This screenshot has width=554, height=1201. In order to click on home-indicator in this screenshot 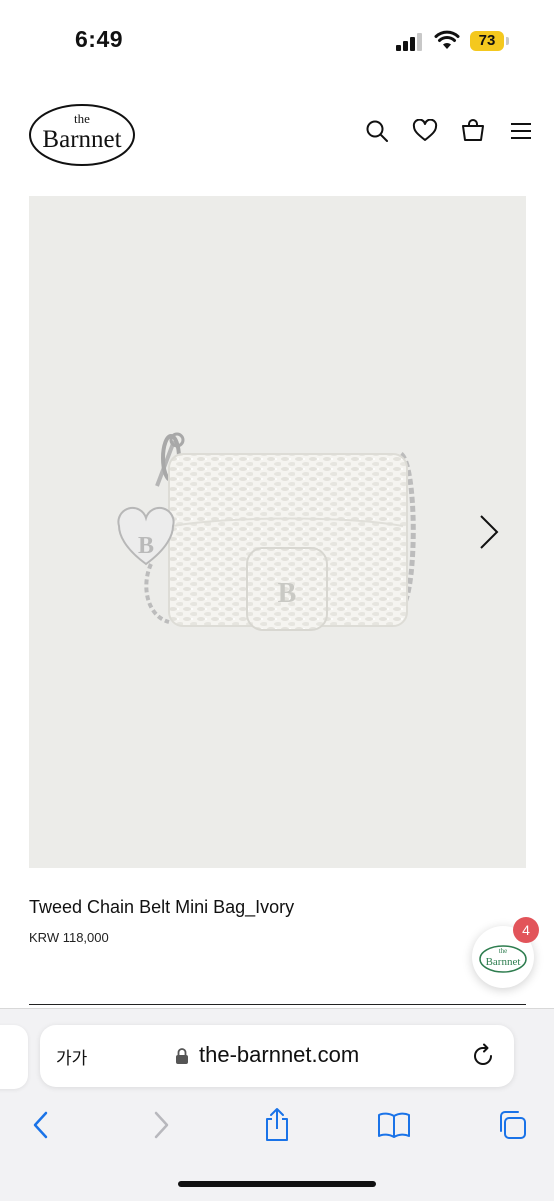, I will do `click(277, 1184)`.